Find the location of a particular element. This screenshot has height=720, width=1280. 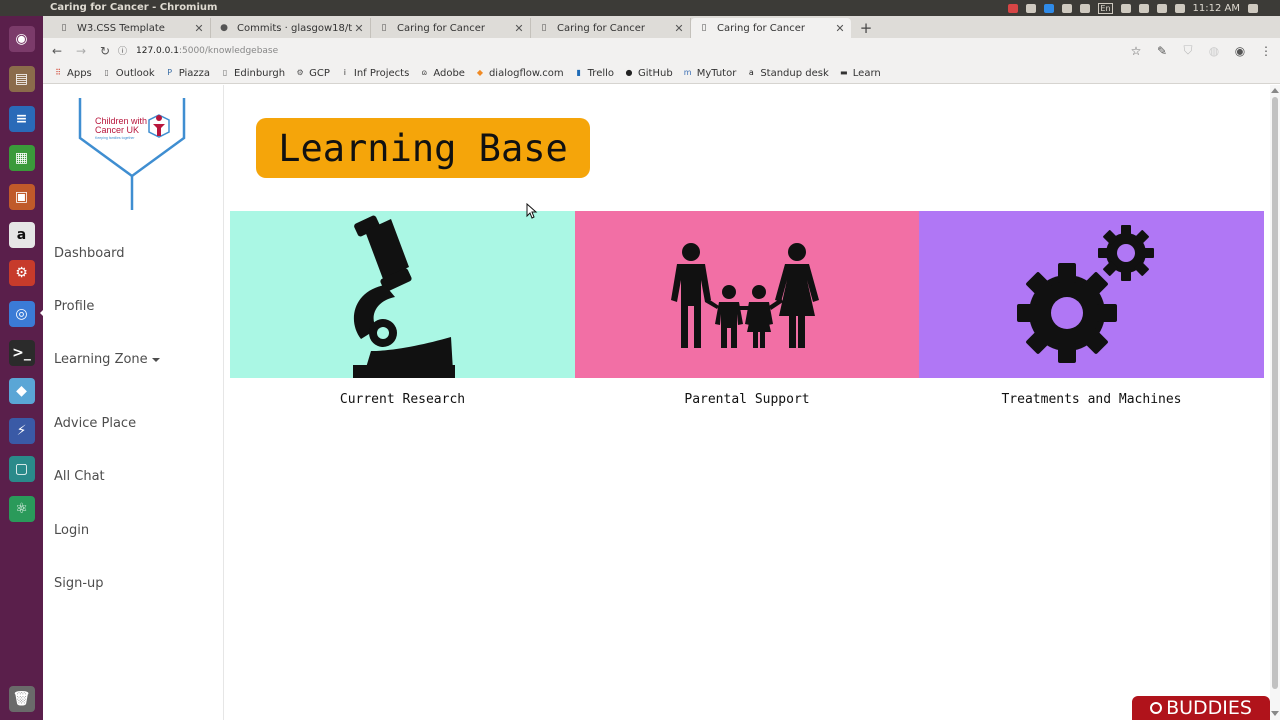

launcher-amazon: a is located at coordinates (21, 234).